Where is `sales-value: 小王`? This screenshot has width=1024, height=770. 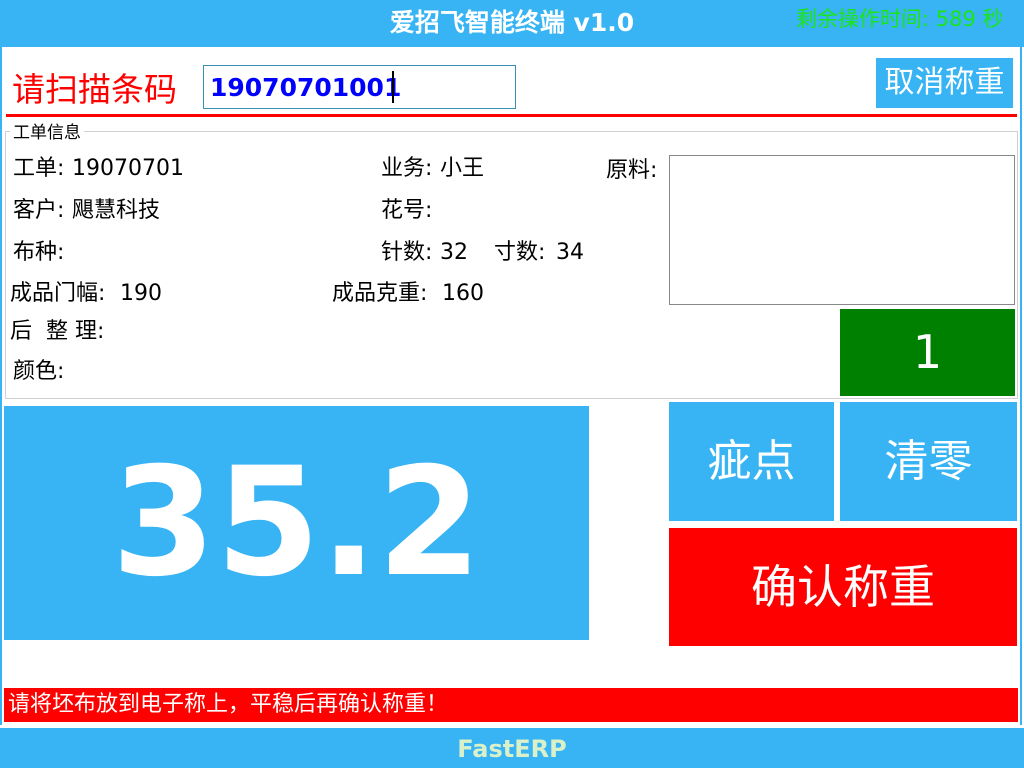
sales-value: 小王 is located at coordinates (462, 168).